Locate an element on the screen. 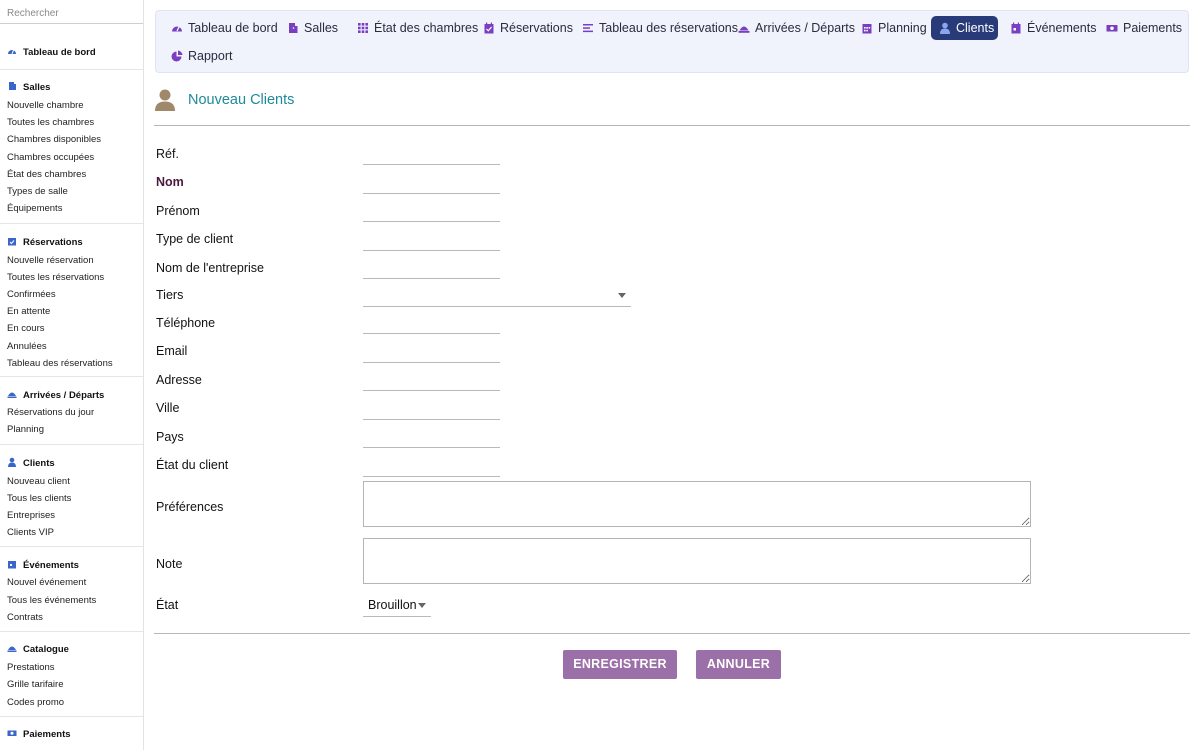 The height and width of the screenshot is (750, 1200). label-pays: Pays is located at coordinates (170, 437).